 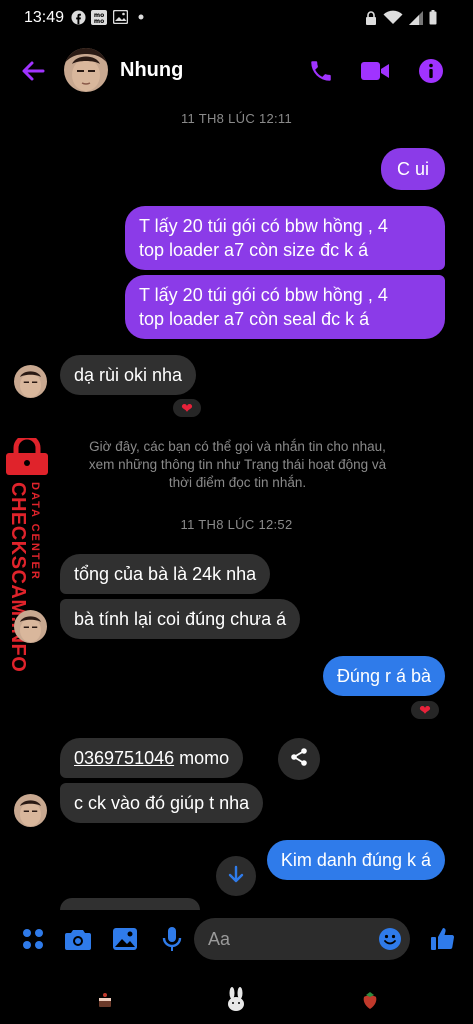 I want to click on watermark-site: CHECKSCAM.INFO, so click(x=18, y=577).